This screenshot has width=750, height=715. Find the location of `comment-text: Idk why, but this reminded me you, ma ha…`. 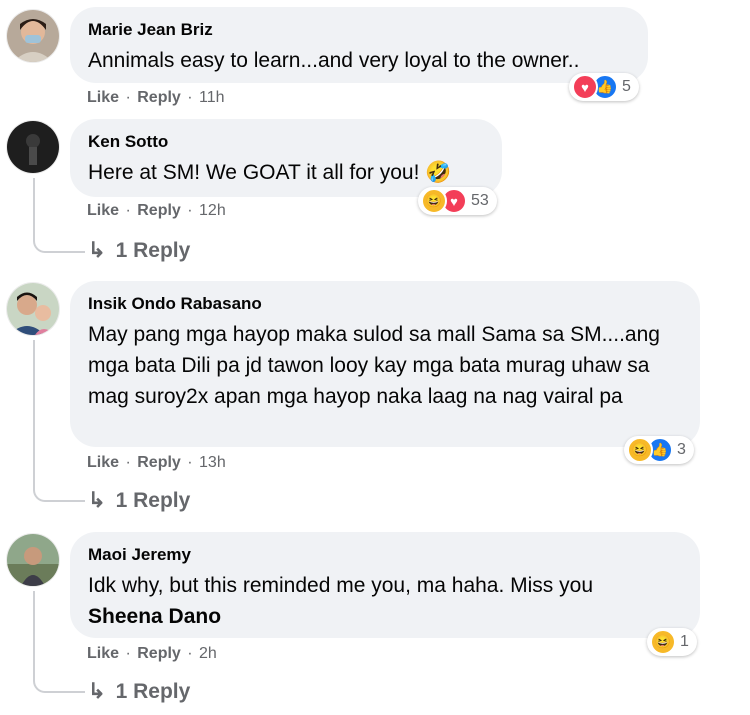

comment-text: Idk why, but this reminded me you, ma ha… is located at coordinates (384, 601).